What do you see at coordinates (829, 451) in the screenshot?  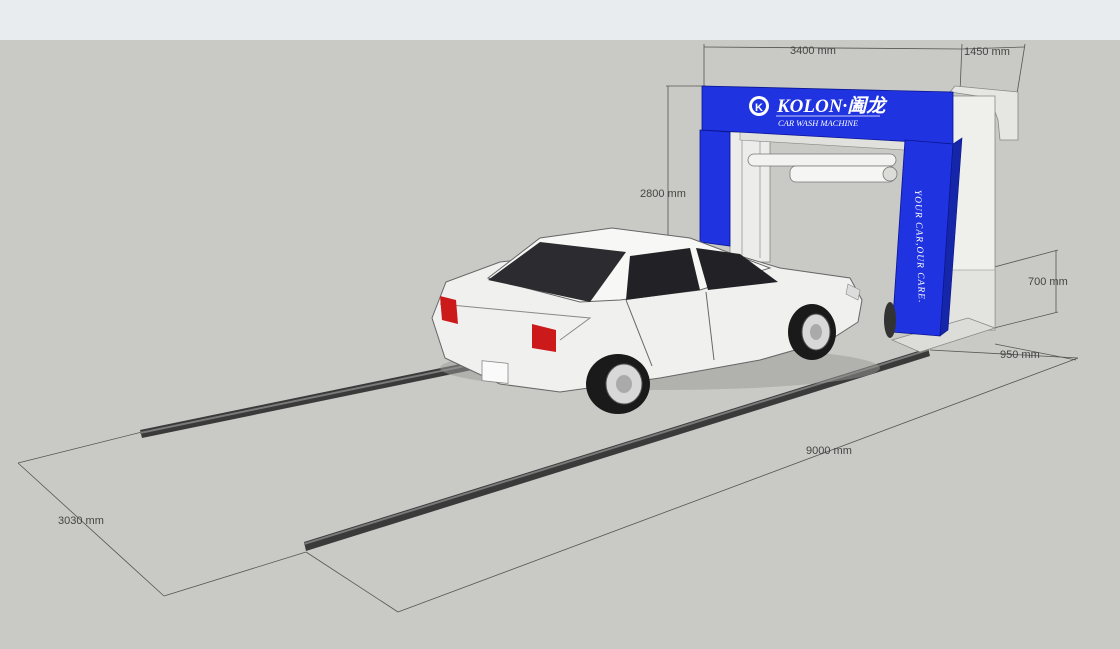 I see `dim-track-length: 9000 mm` at bounding box center [829, 451].